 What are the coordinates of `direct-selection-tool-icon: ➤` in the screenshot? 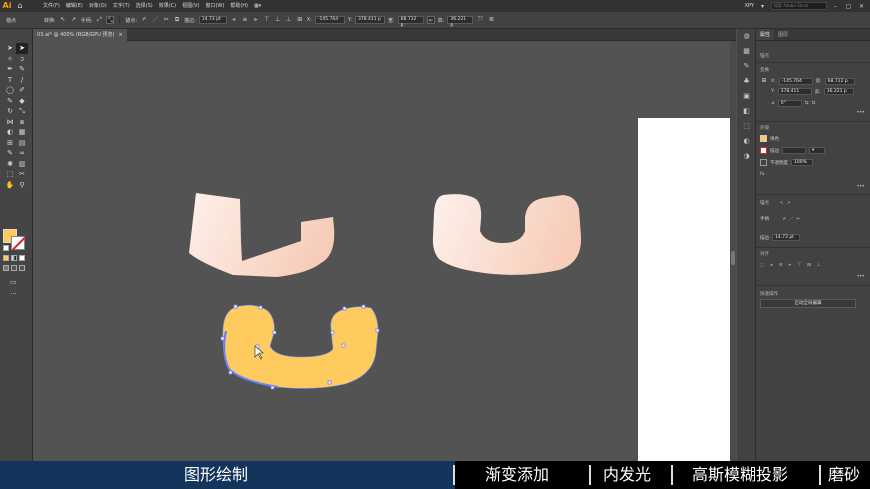 It's located at (22, 48).